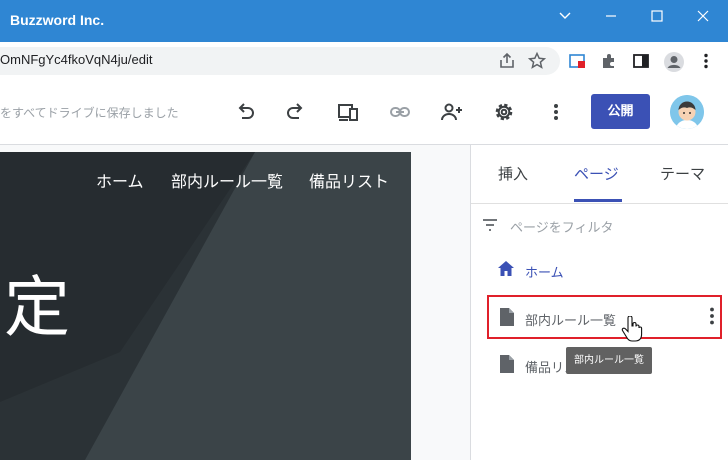 This screenshot has height=460, width=728. What do you see at coordinates (227, 180) in the screenshot?
I see `site-nav-rules: 部内ルール一覧` at bounding box center [227, 180].